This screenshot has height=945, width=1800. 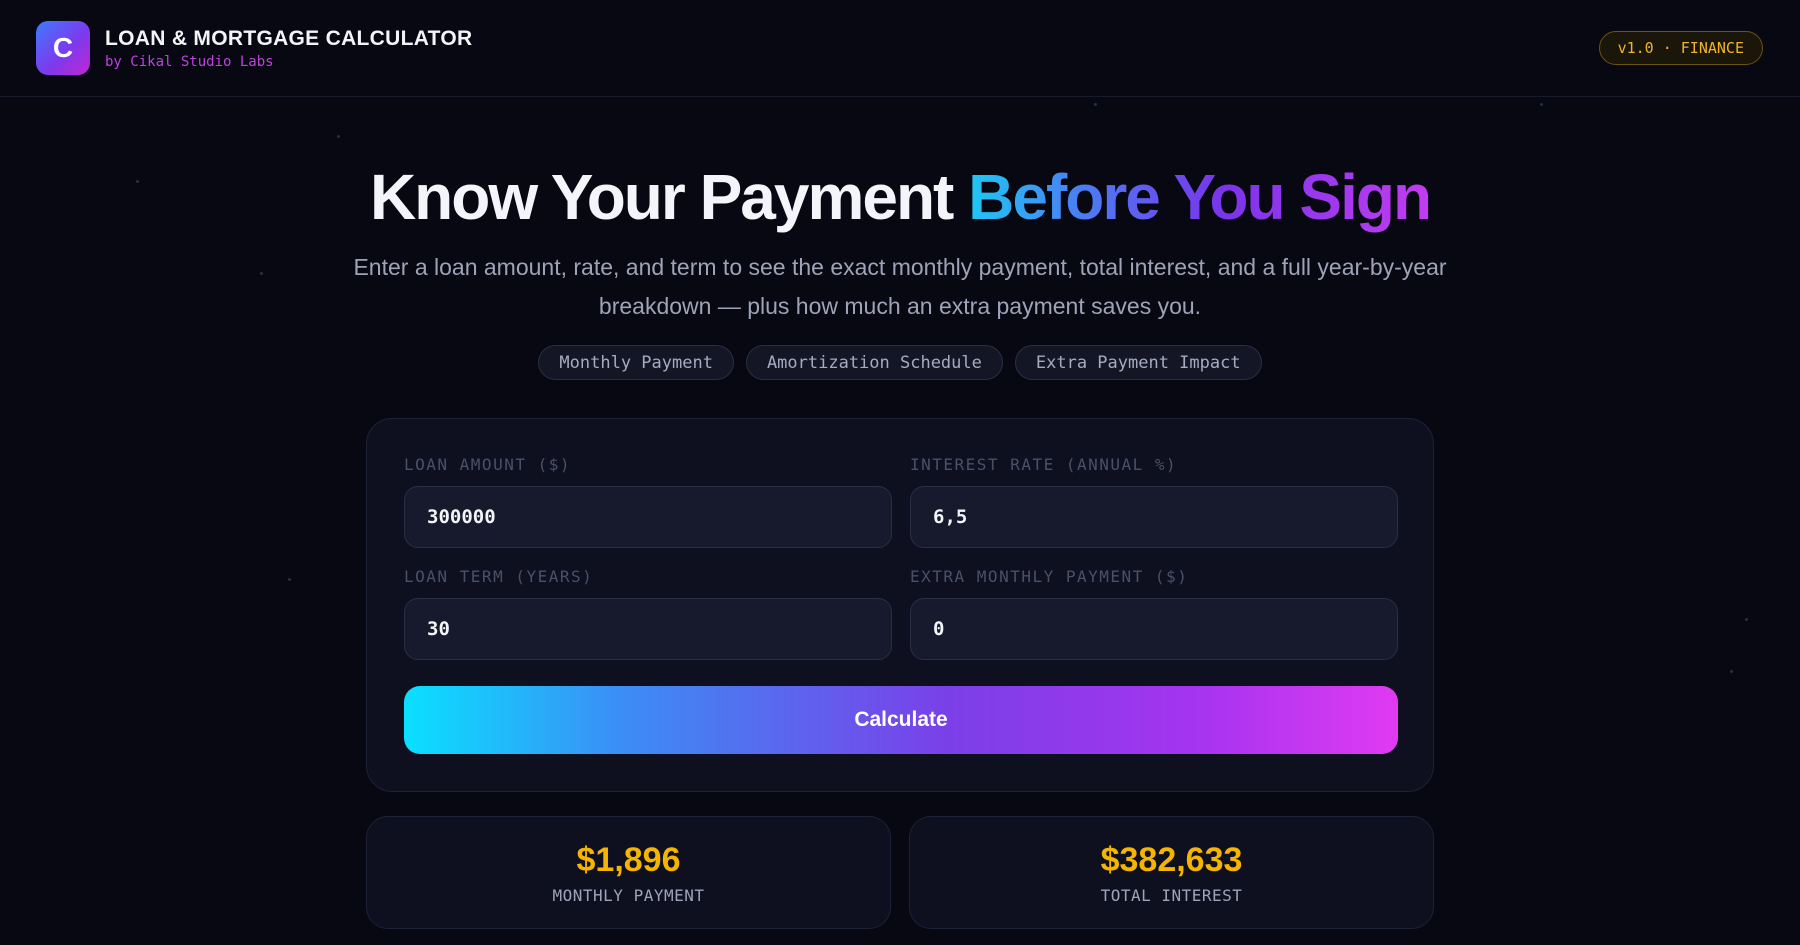 I want to click on loan-term-input, so click(x=648, y=629).